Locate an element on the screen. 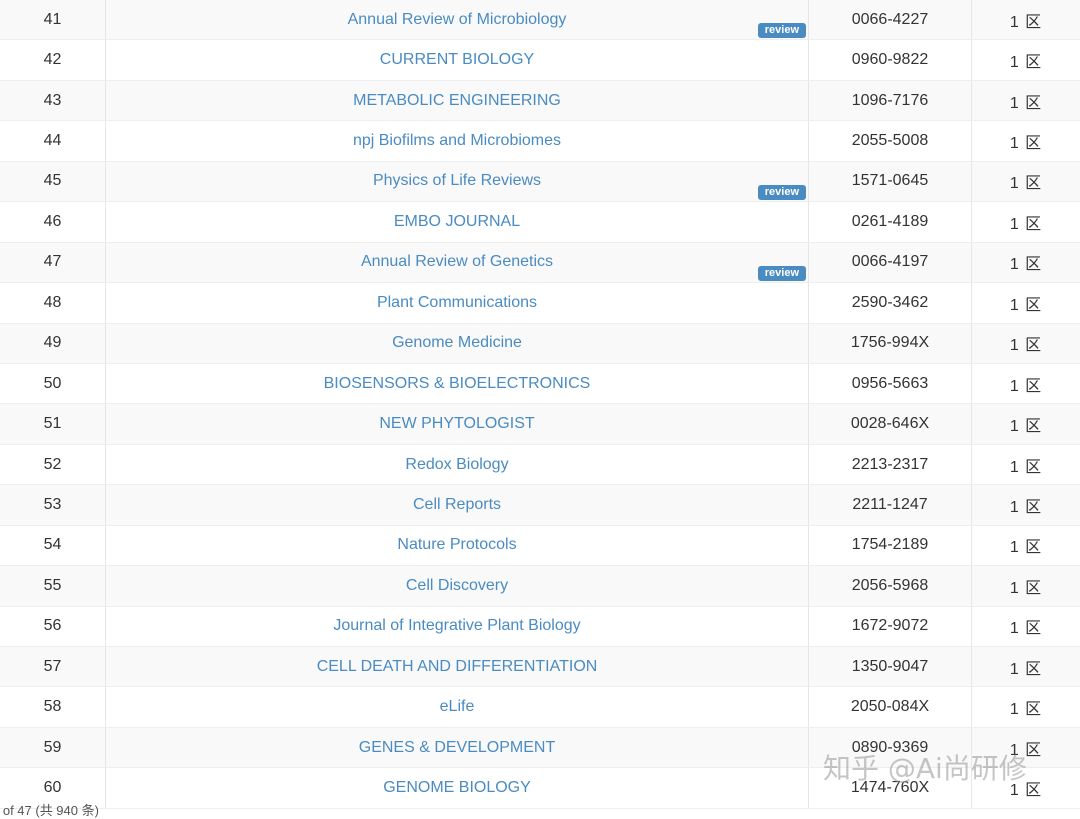 The image size is (1080, 819). rank-cell: 57 is located at coordinates (53, 667).